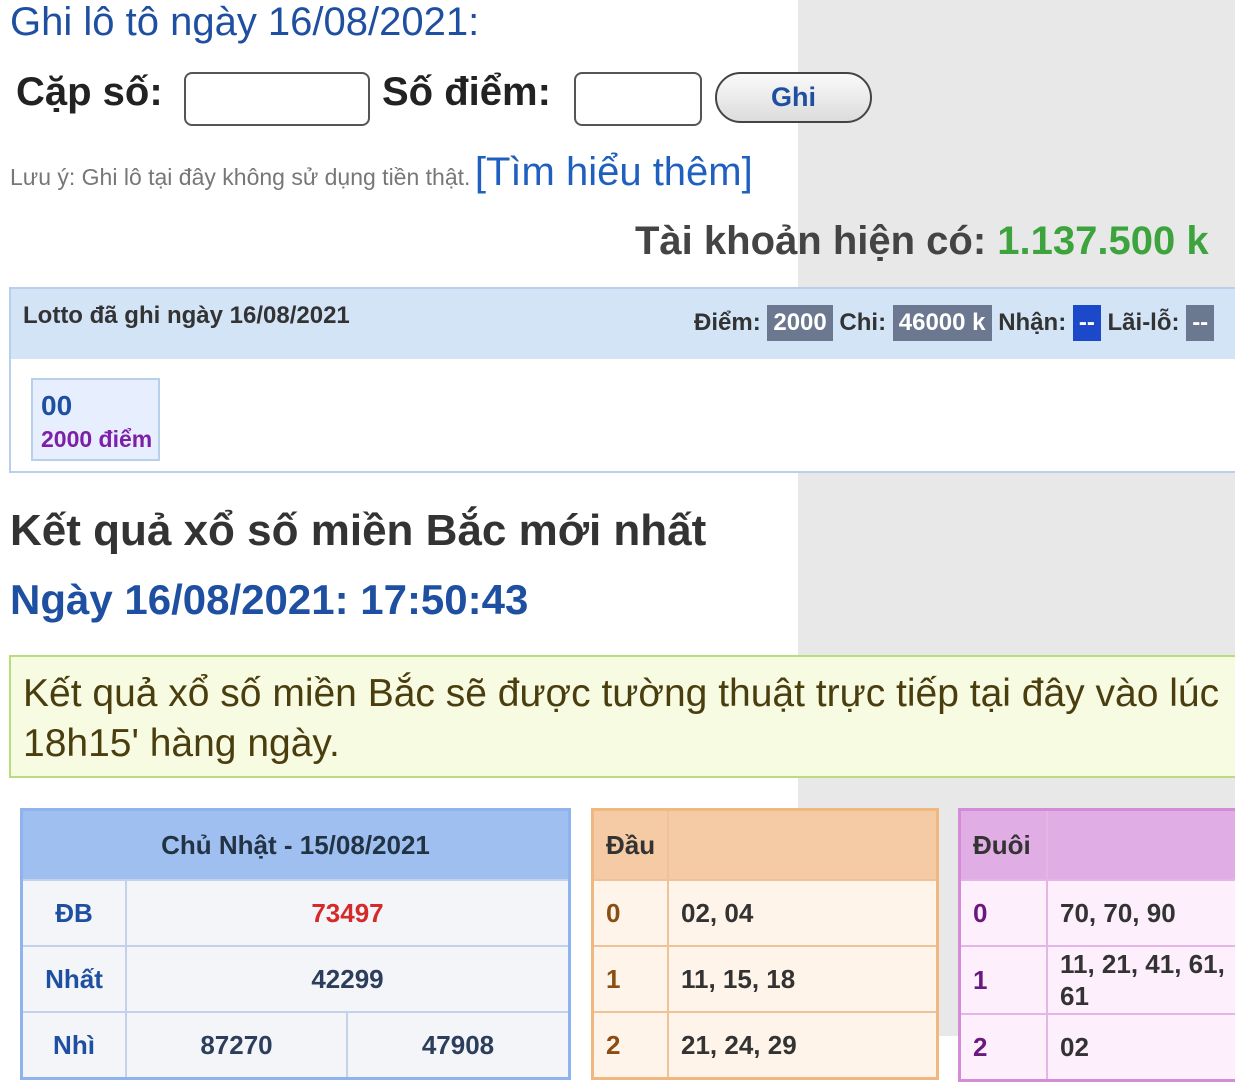 Image resolution: width=1235 pixels, height=1082 pixels. I want to click on prize-value: 73497, so click(348, 913).